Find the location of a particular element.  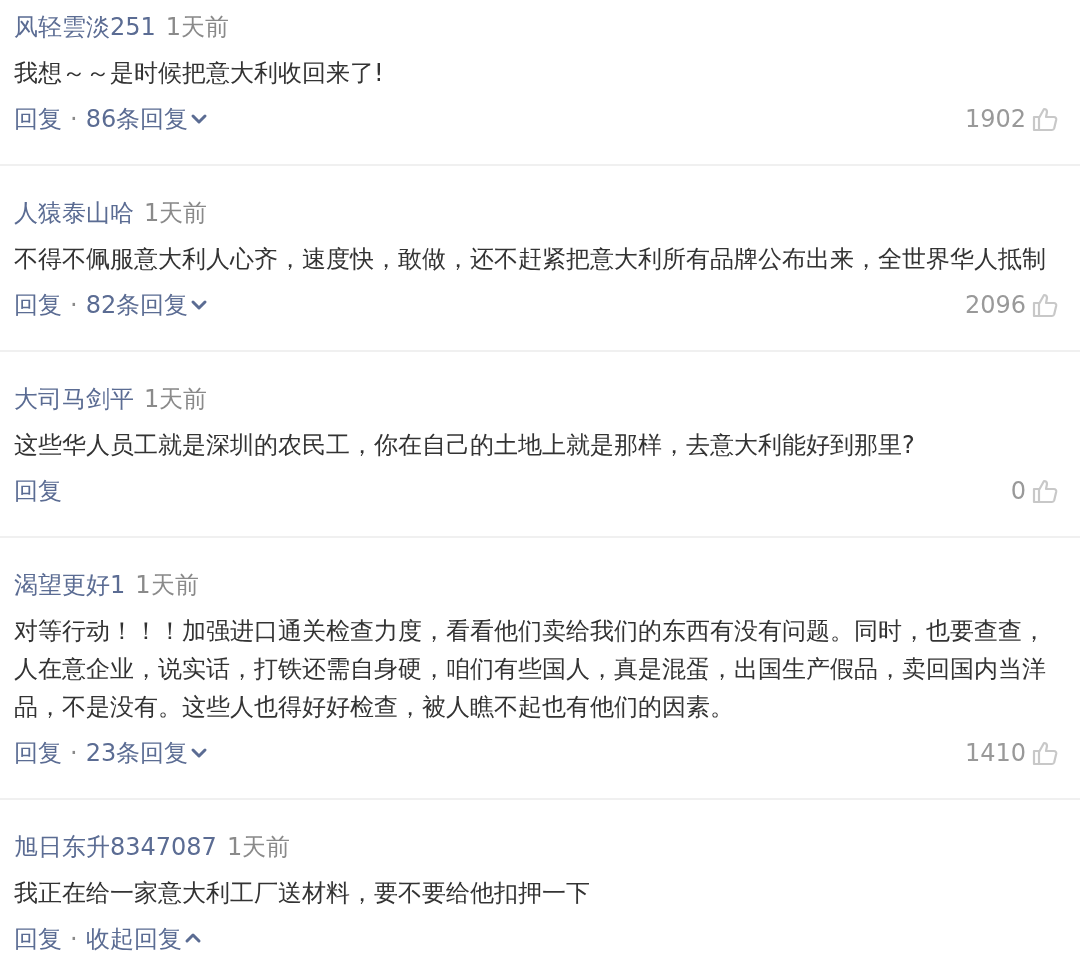

comment-text: 不得不佩服意大利人心齐，速度快，敢做，还不赶紧把意大利所有品牌公布出来，全世界华人抵制 is located at coordinates (530, 259).